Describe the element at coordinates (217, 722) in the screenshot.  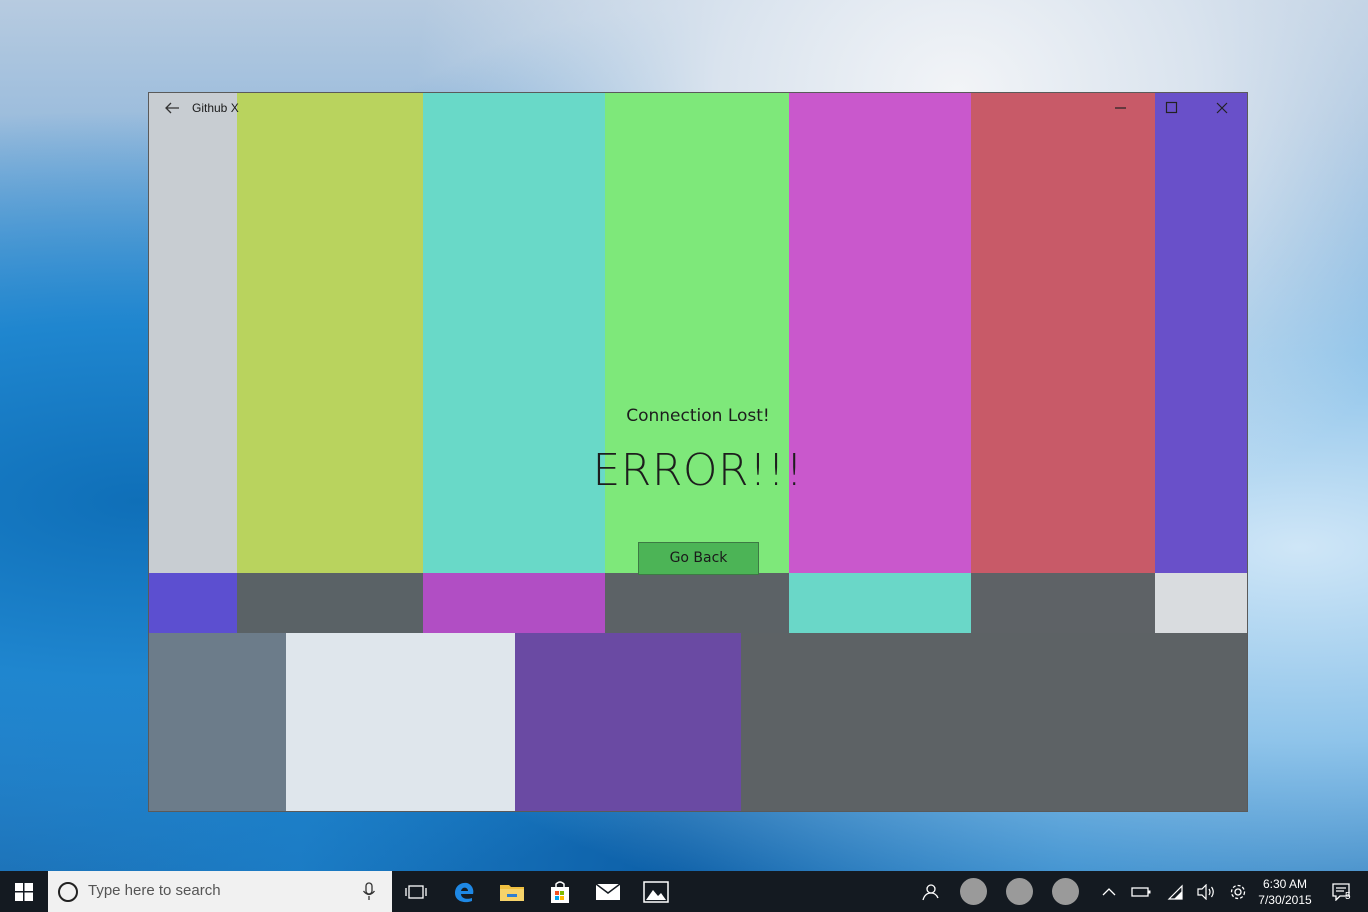
I see `test-bar-bottom-slate` at that location.